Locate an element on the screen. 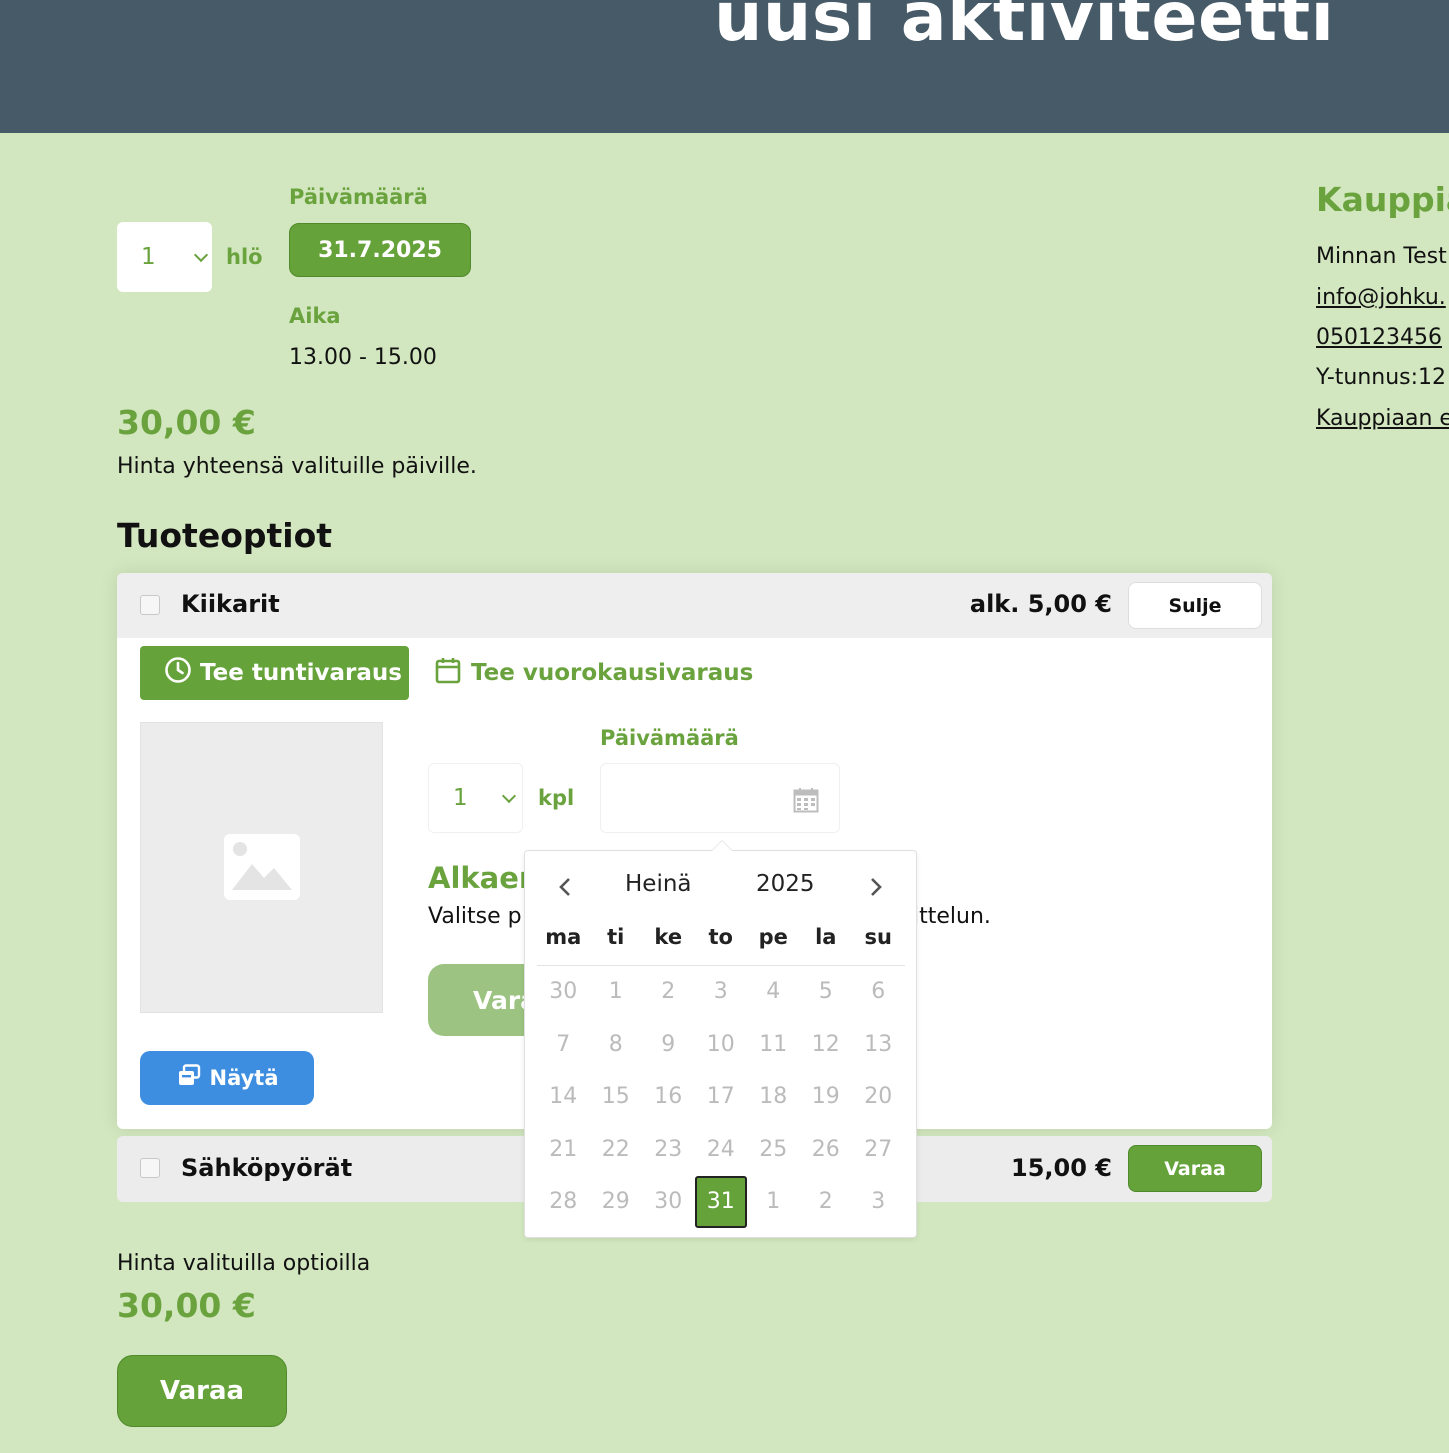 The image size is (1449, 1453). calendar-day: 27 is located at coordinates (878, 1149).